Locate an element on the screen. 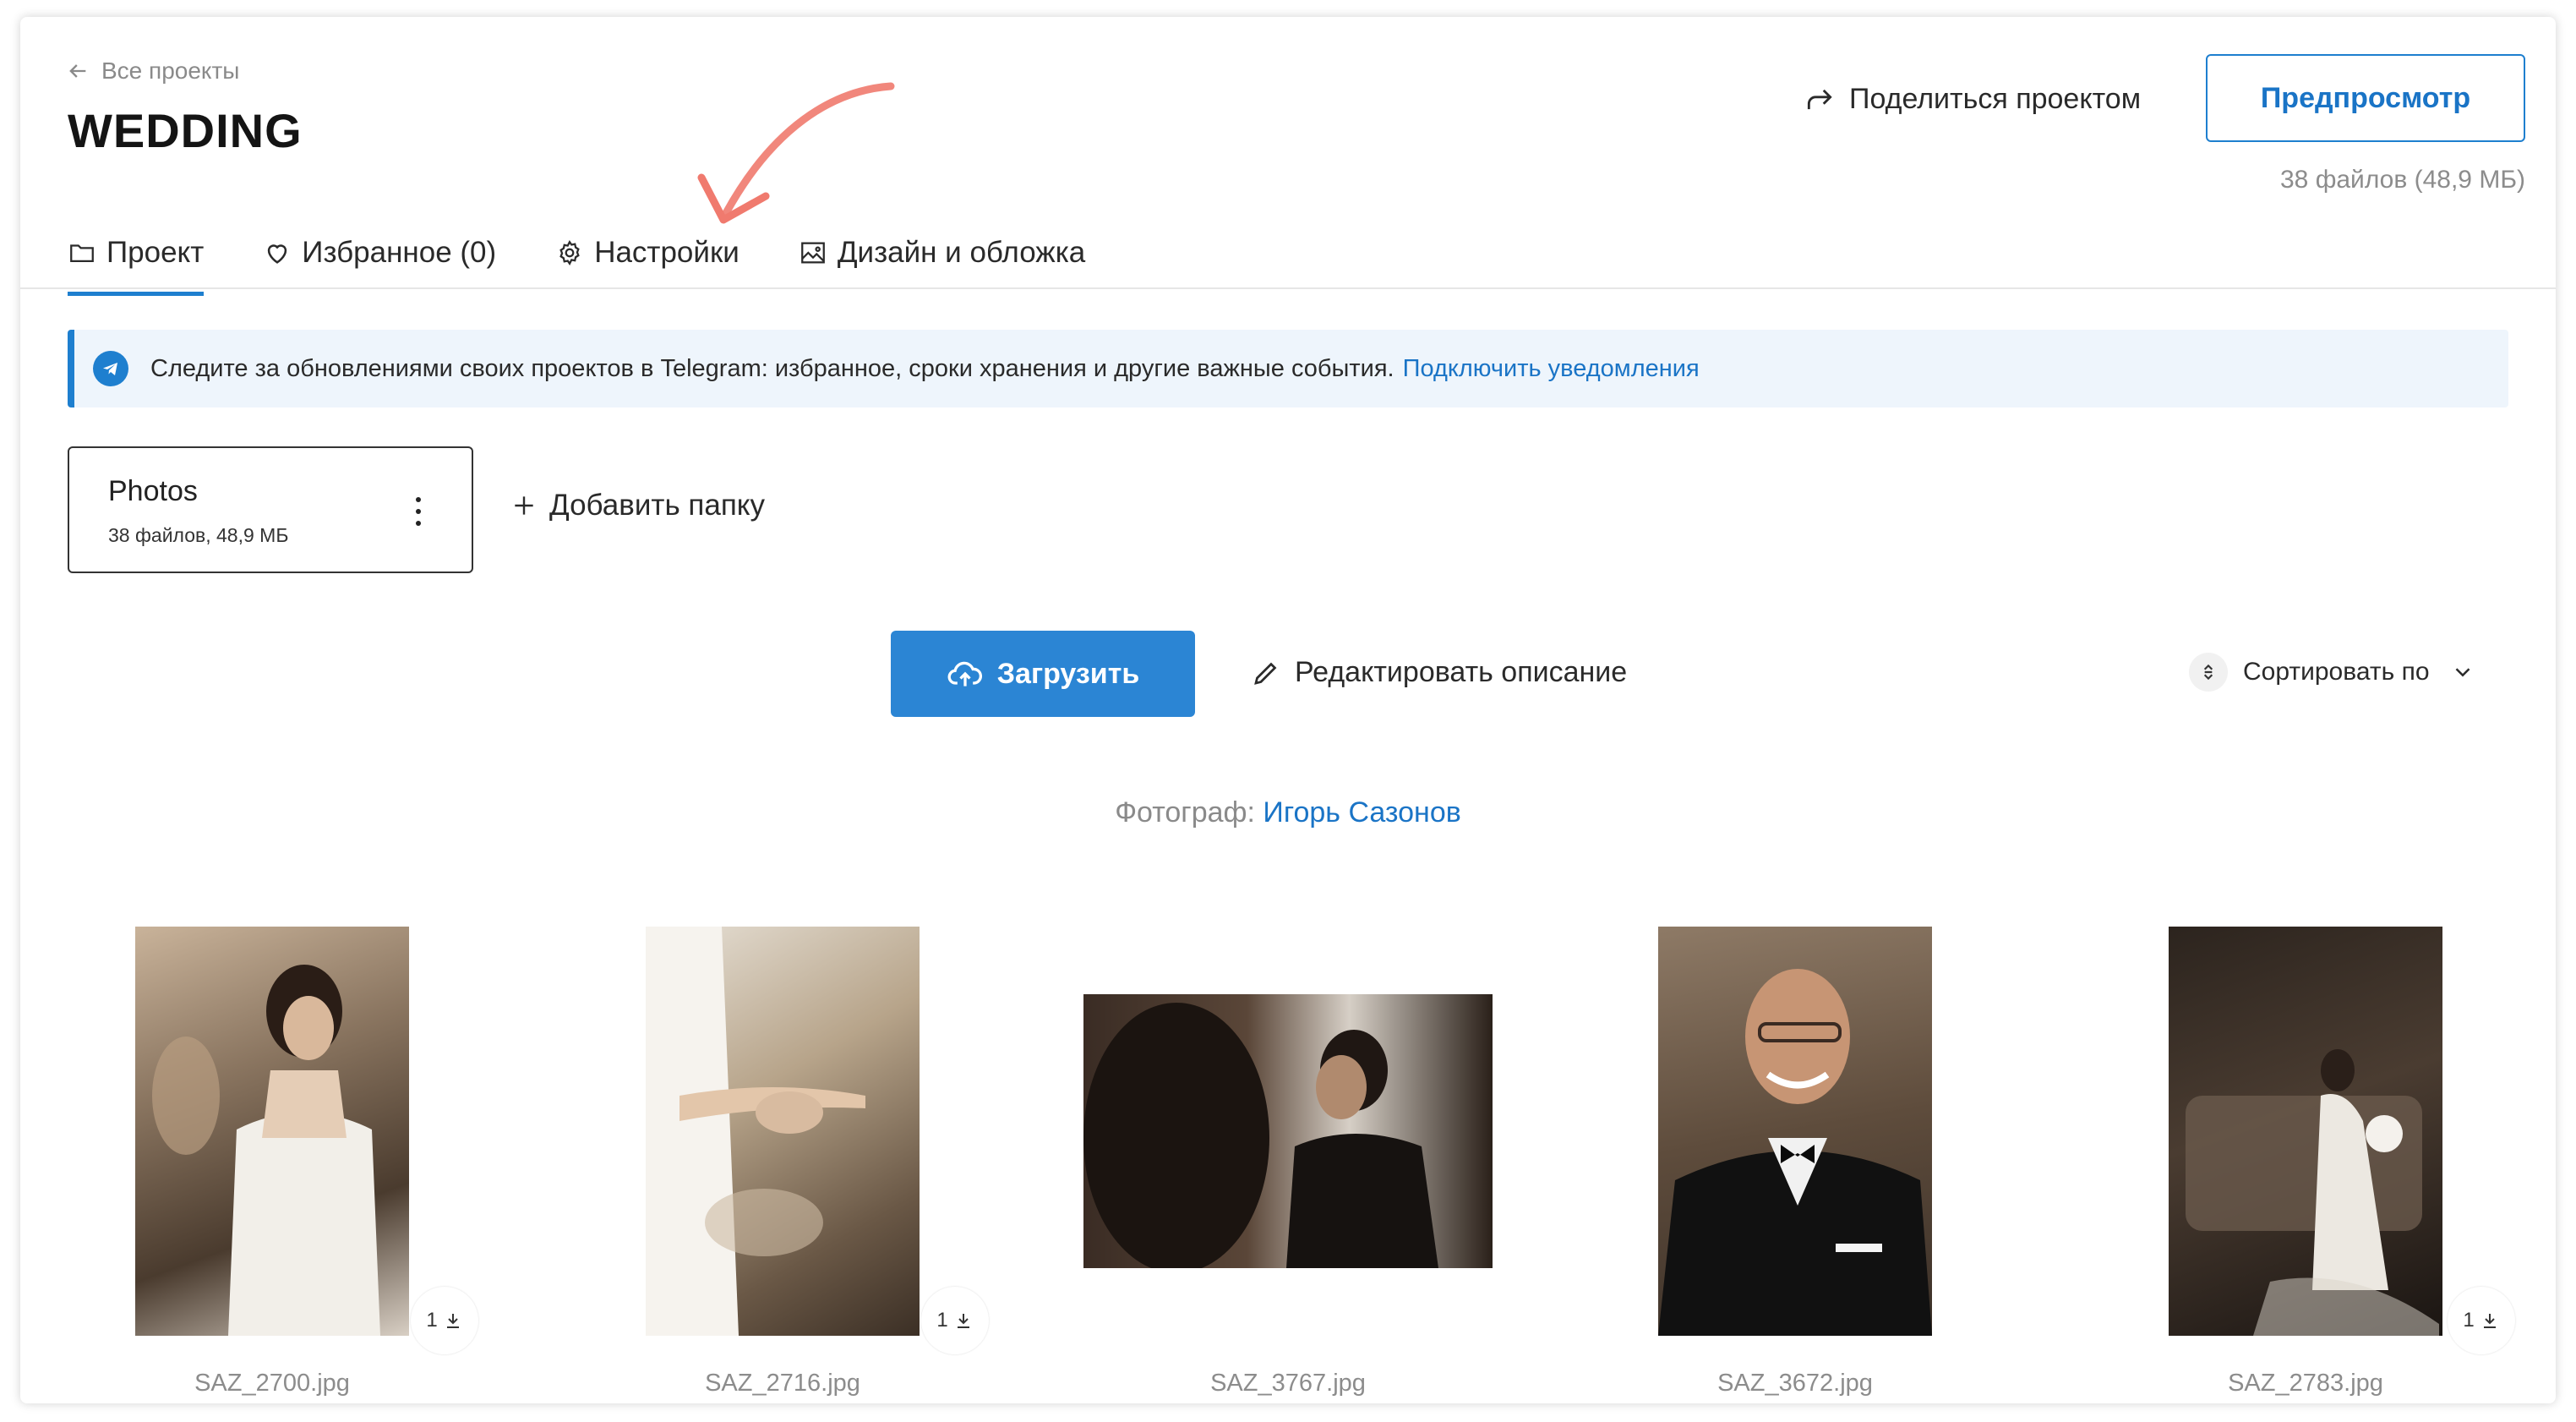 This screenshot has height=1422, width=2576. tab-project: Проект is located at coordinates (136, 256).